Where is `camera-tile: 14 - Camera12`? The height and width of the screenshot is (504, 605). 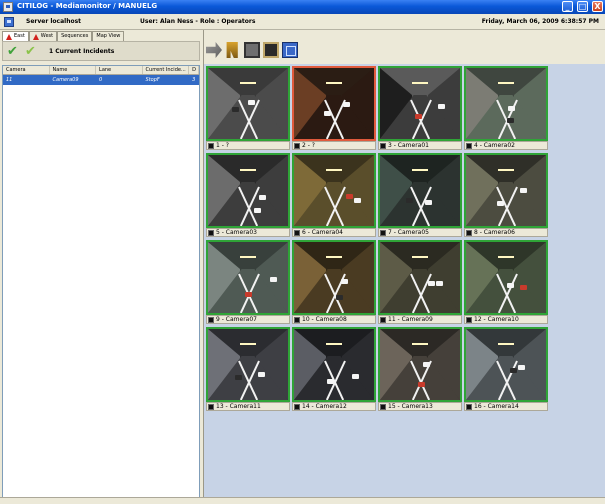 camera-tile: 14 - Camera12 is located at coordinates (334, 369).